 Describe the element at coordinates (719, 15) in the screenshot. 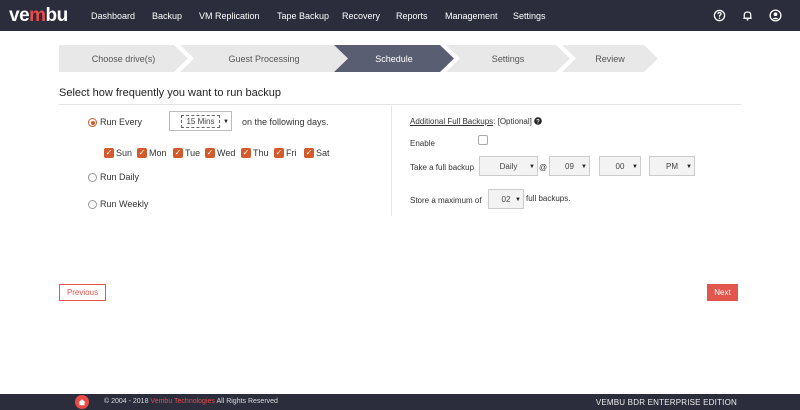

I see `help-icon` at that location.